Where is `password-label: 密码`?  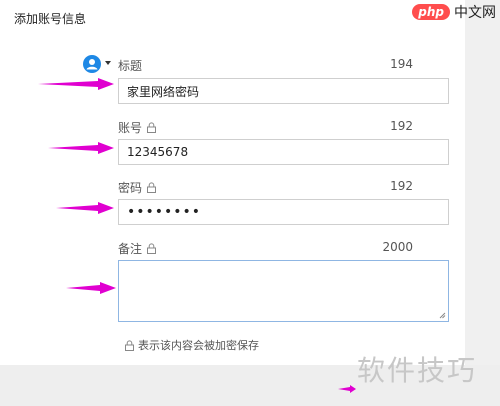 password-label: 密码 is located at coordinates (137, 187).